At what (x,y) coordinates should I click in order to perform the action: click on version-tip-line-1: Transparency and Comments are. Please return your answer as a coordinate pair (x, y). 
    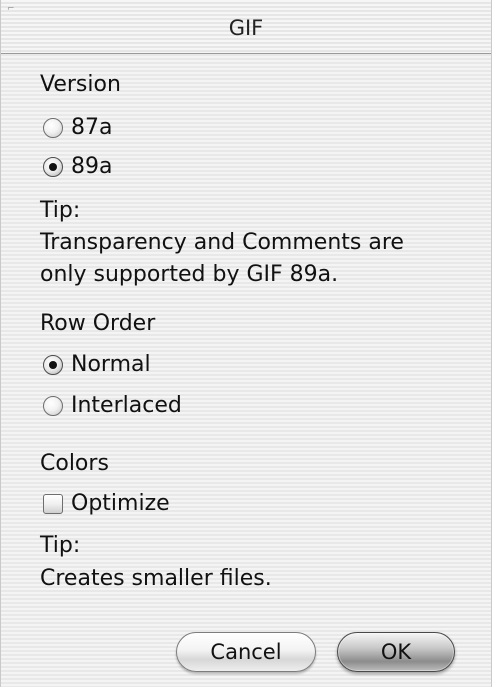
    Looking at the image, I should click on (222, 242).